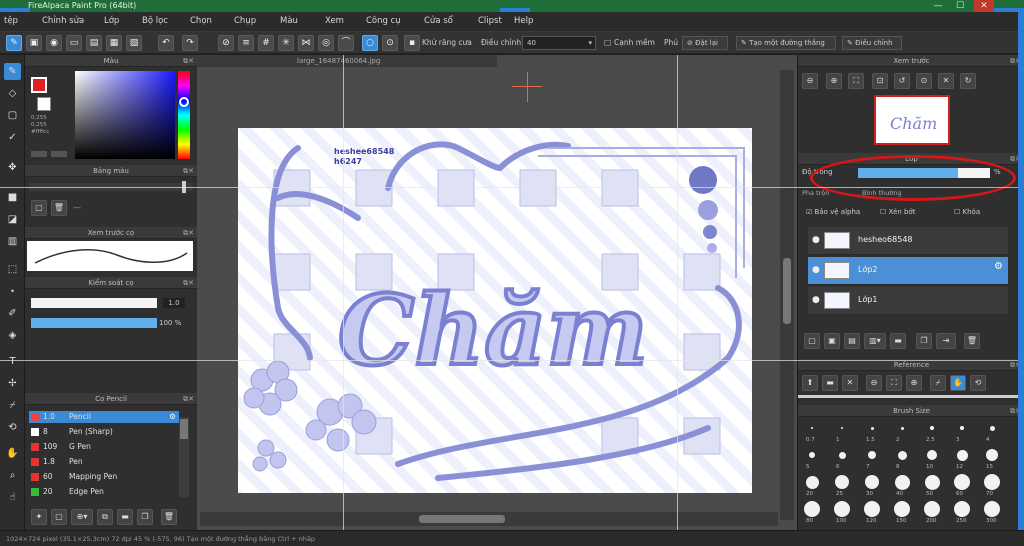  What do you see at coordinates (438, 21) in the screenshot?
I see `menu-window: Cửa sổ` at bounding box center [438, 21].